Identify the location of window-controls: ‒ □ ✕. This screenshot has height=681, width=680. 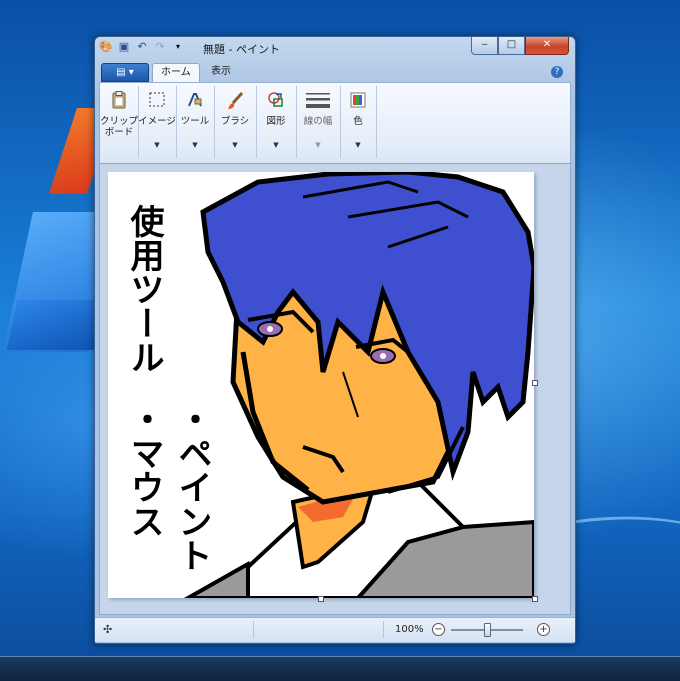
(520, 46).